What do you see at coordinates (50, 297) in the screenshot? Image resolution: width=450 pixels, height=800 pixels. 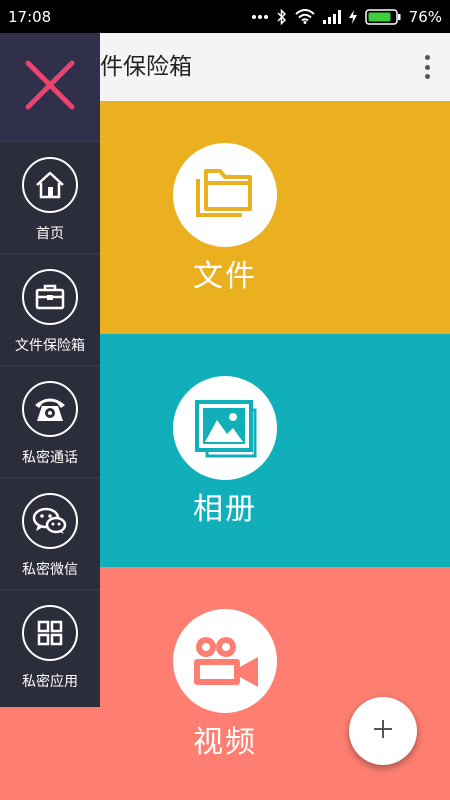 I see `briefcase-icon` at bounding box center [50, 297].